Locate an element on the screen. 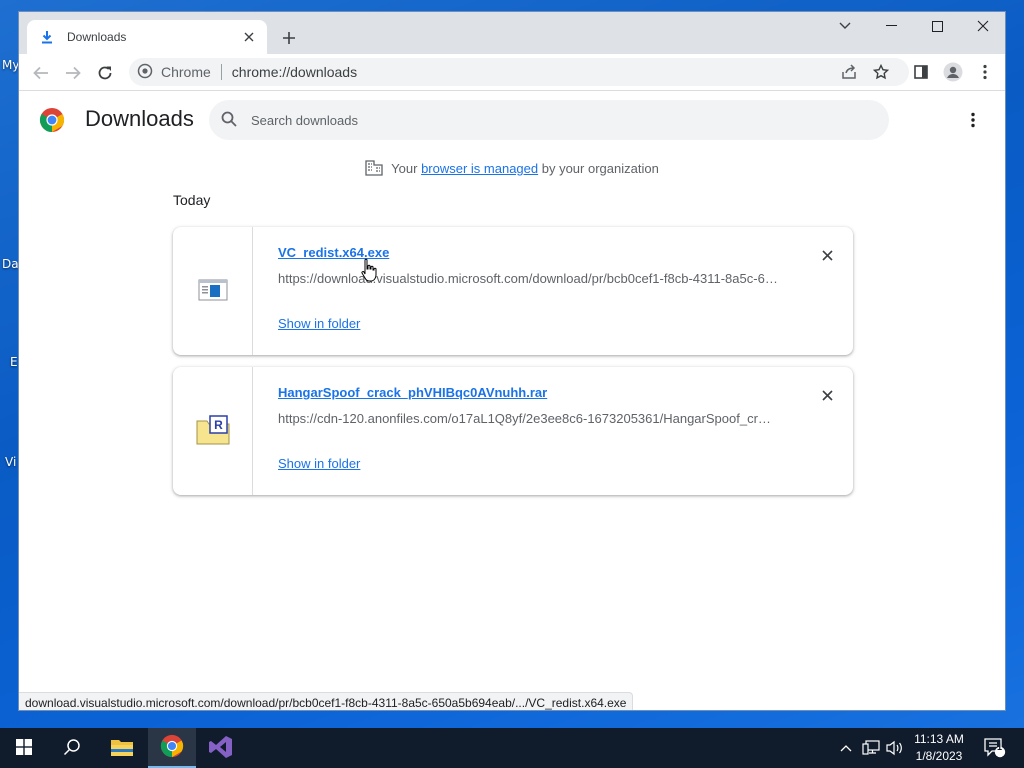 The height and width of the screenshot is (768, 1024). notification-center-button: 1 is located at coordinates (995, 748).